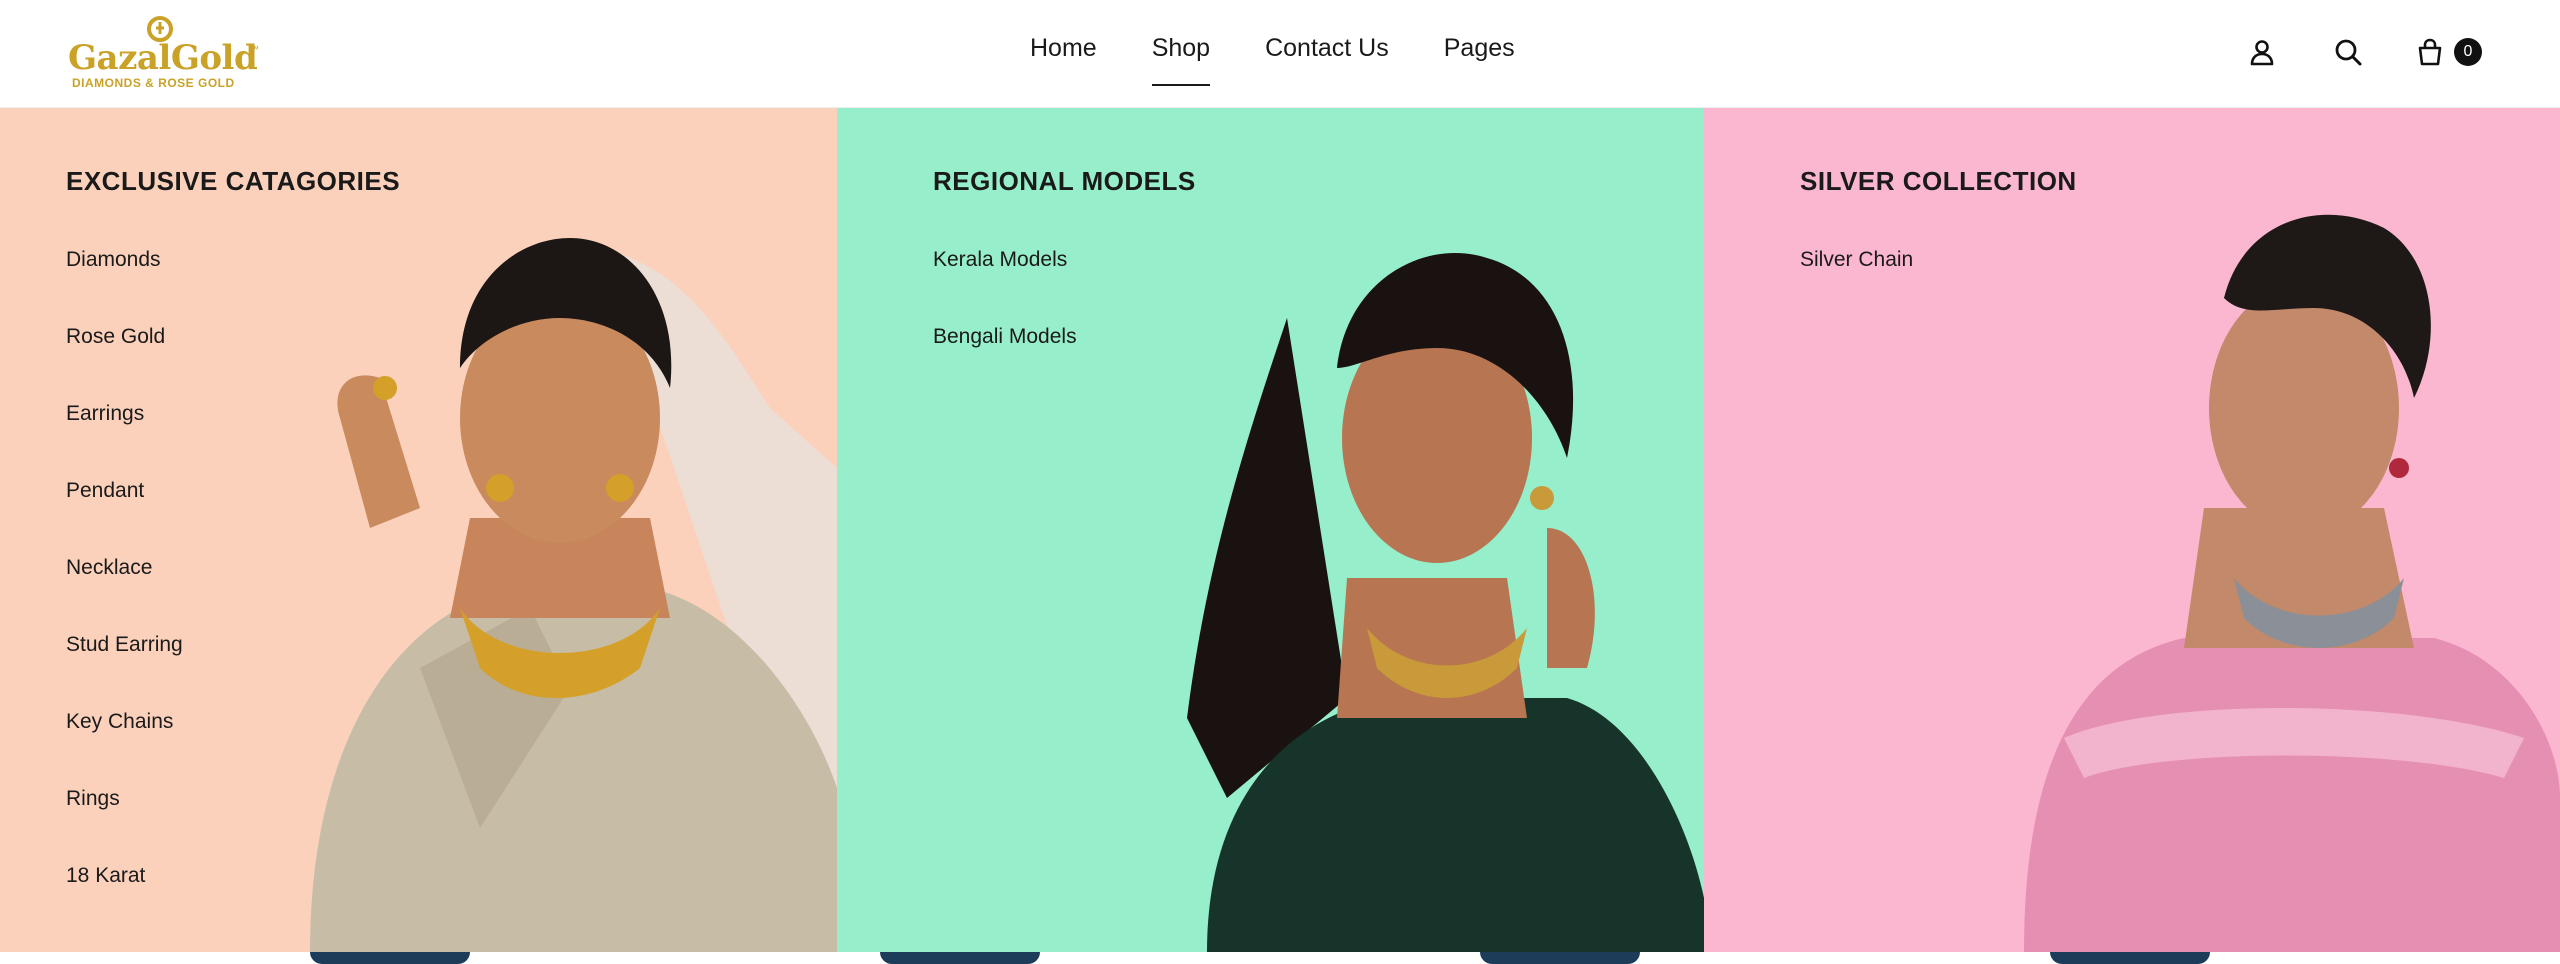 The image size is (2560, 964). I want to click on logo-trademark: ™, so click(254, 49).